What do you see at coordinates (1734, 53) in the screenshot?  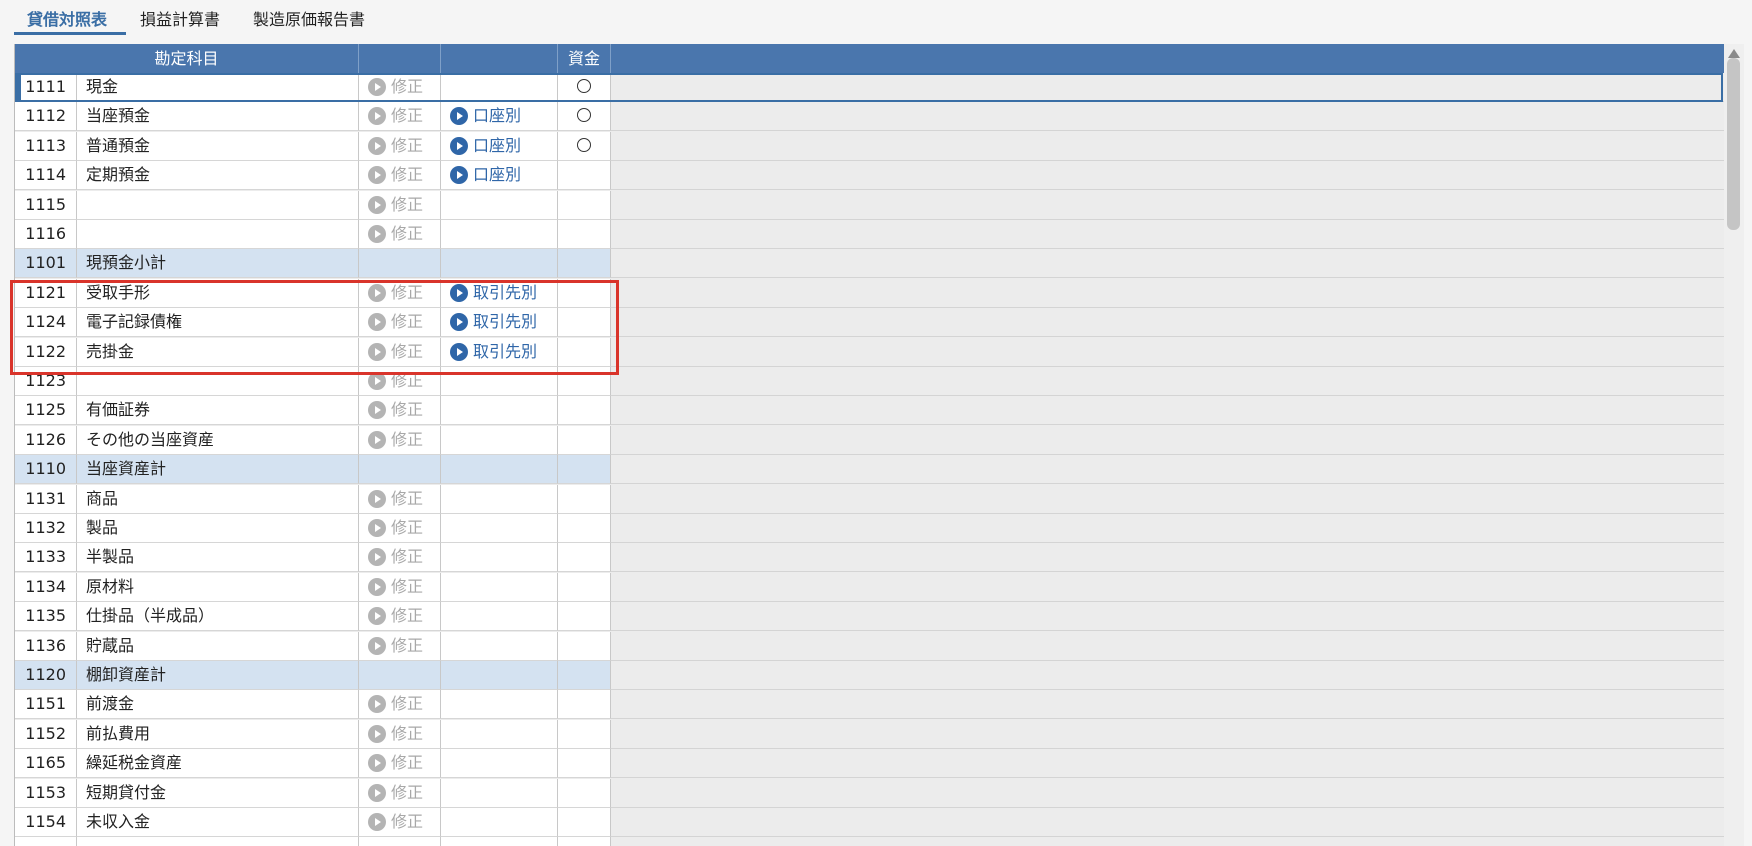 I see `scroll-up-arrow-icon` at bounding box center [1734, 53].